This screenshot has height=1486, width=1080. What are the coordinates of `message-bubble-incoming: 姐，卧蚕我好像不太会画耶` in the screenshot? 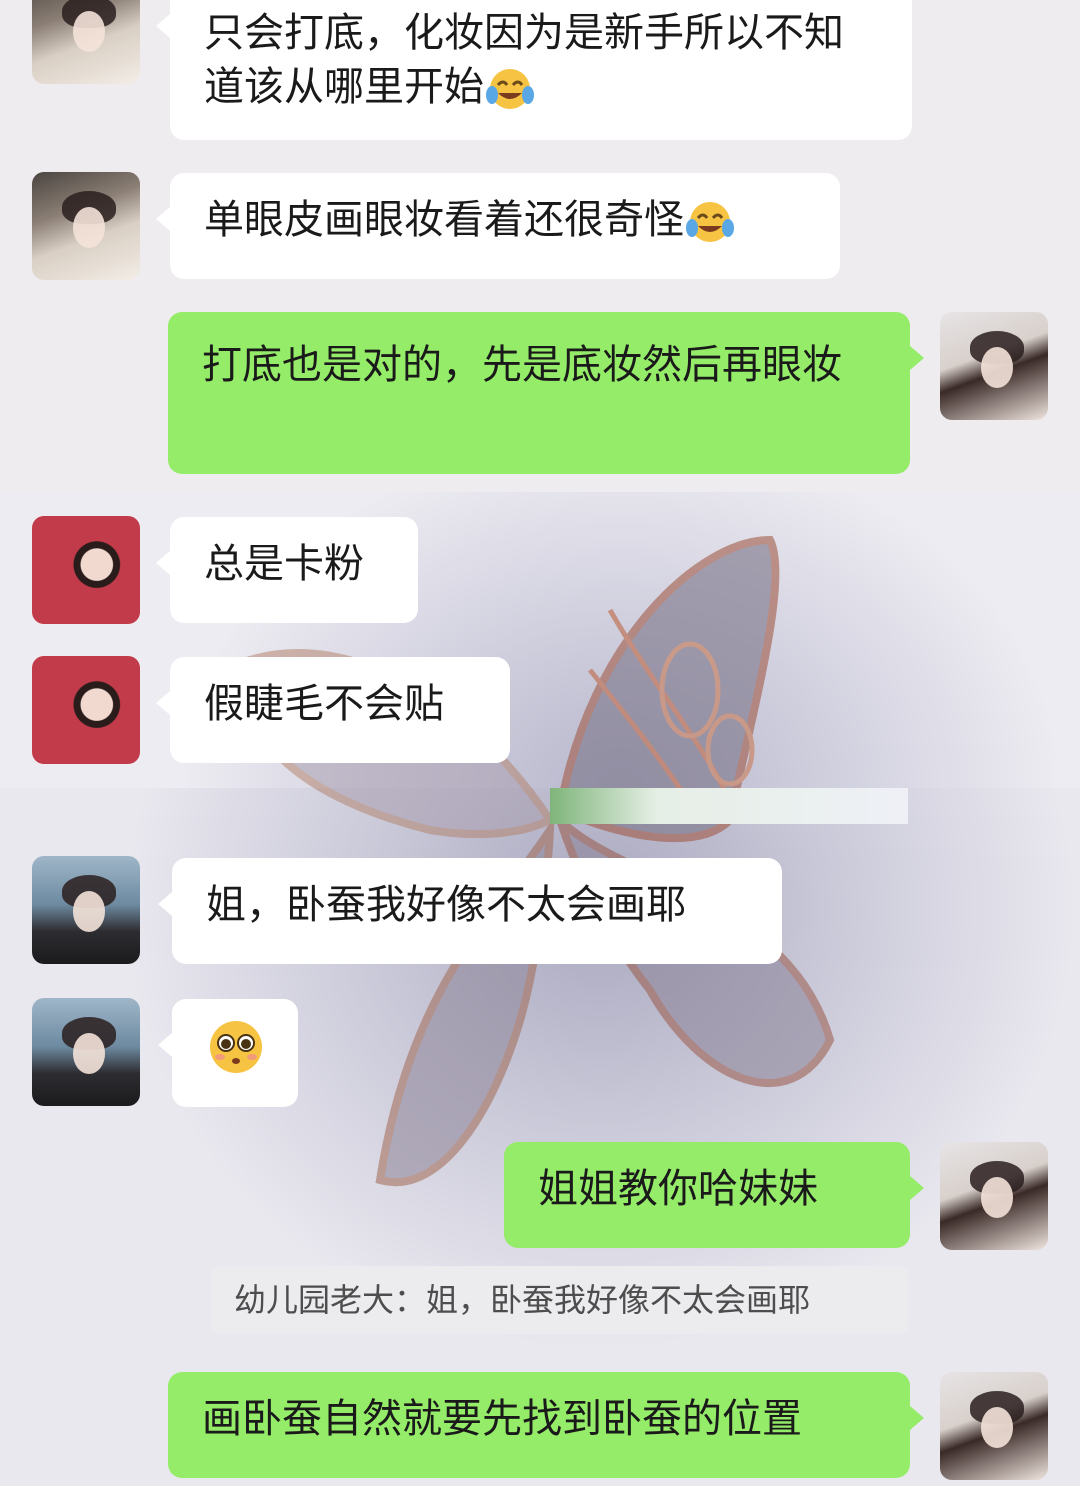 It's located at (470, 911).